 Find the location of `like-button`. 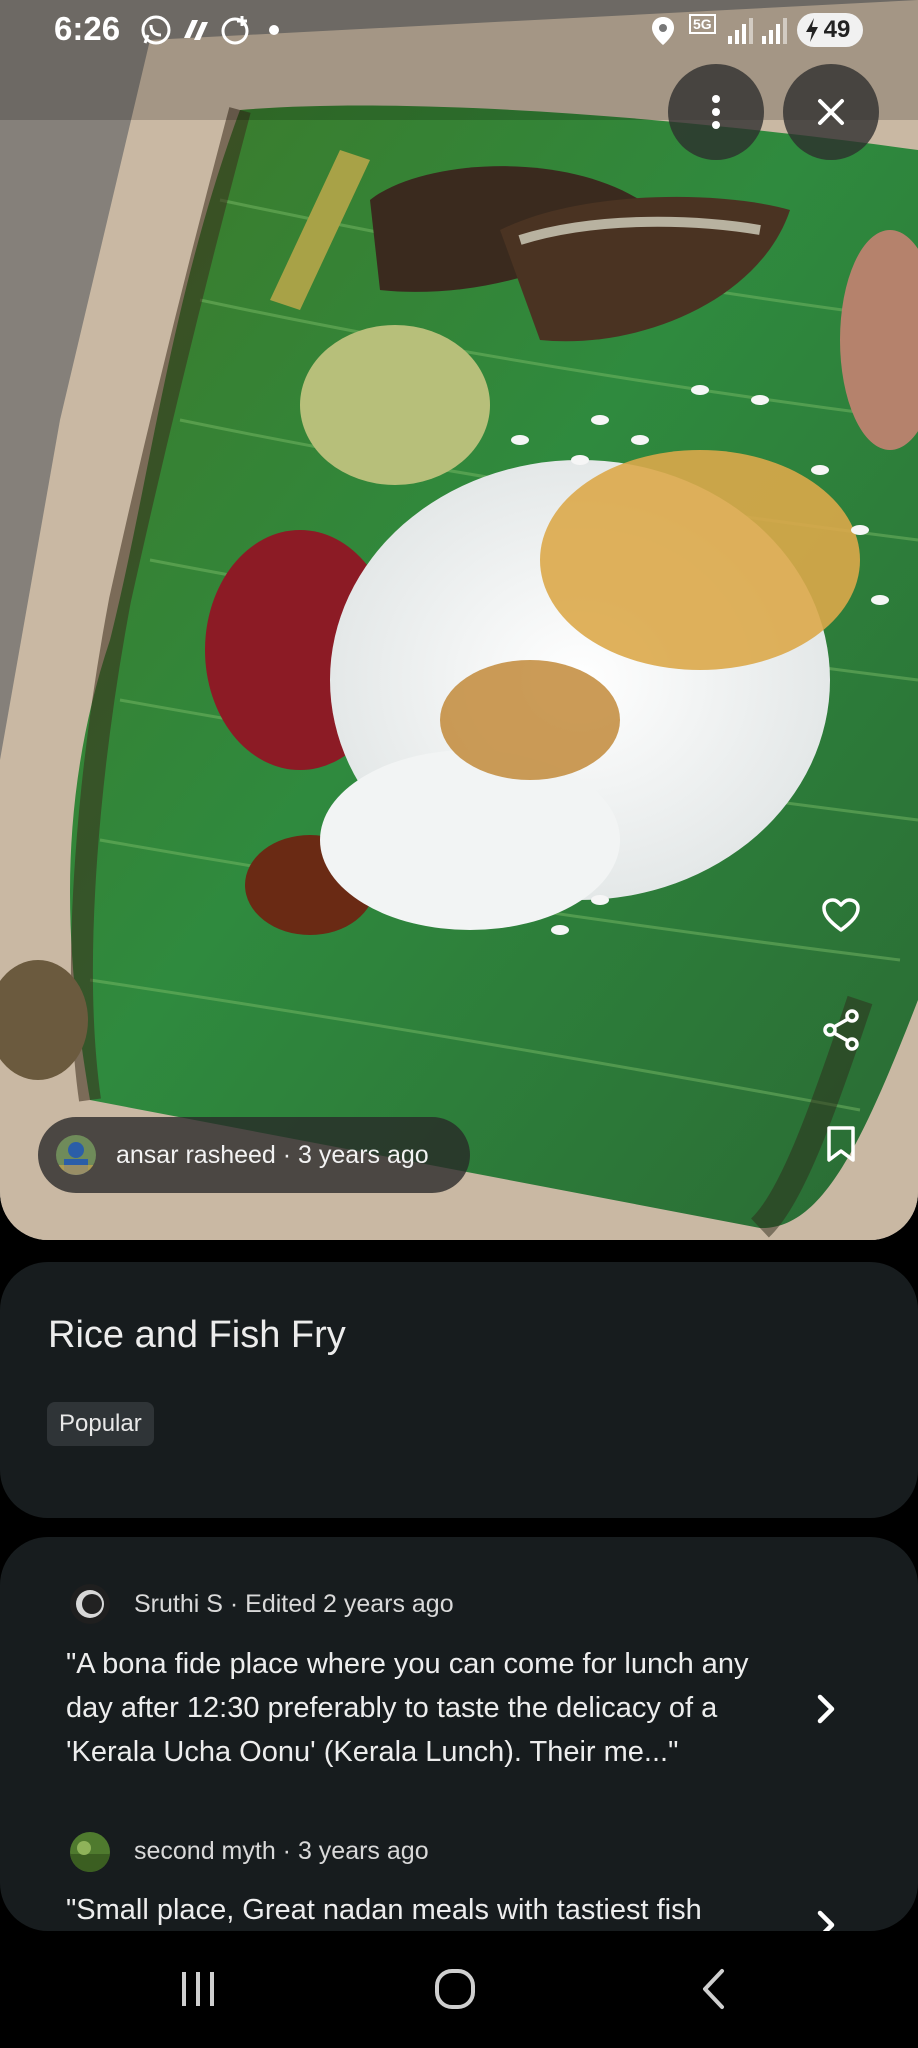

like-button is located at coordinates (841, 915).